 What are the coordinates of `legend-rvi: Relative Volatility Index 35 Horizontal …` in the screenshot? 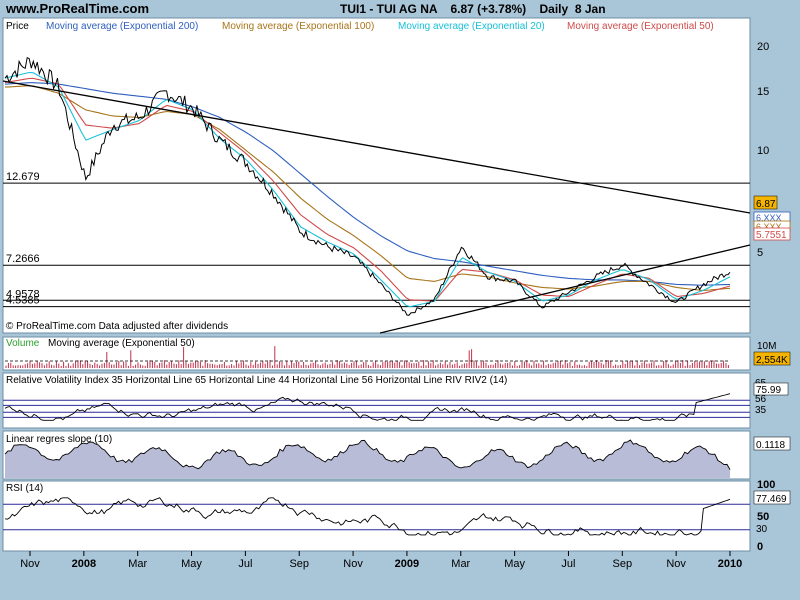 It's located at (256, 380).